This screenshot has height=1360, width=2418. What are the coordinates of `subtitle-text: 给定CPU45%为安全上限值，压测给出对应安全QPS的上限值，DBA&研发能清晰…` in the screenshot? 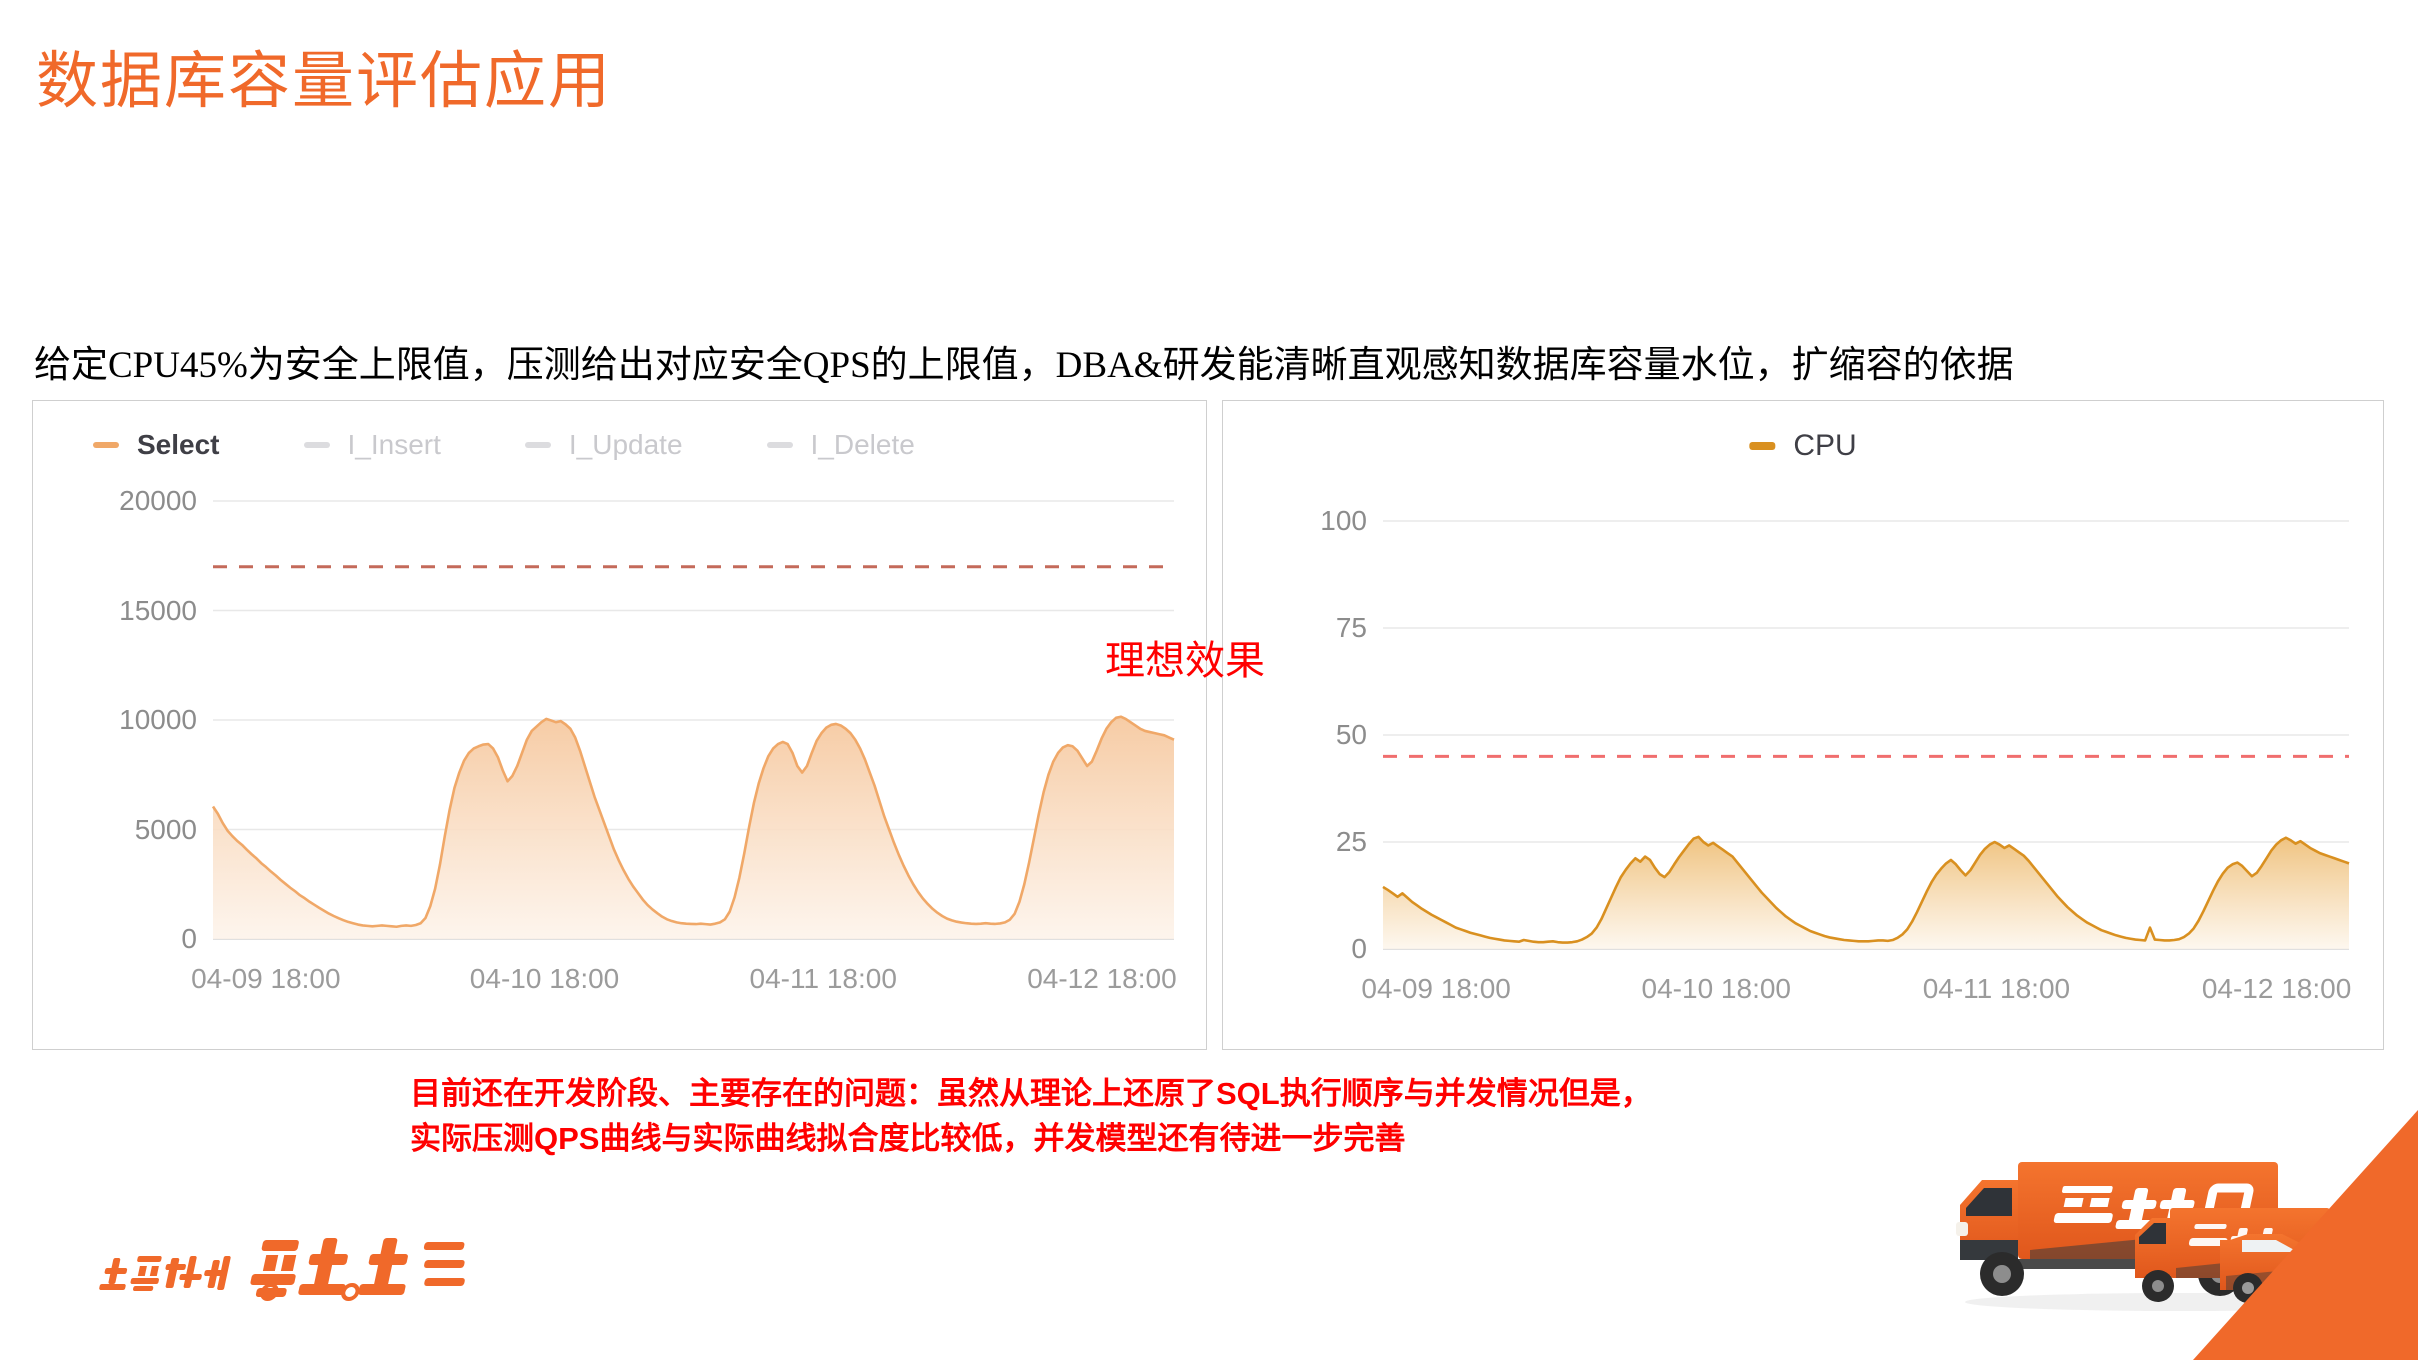 It's located at (1024, 365).